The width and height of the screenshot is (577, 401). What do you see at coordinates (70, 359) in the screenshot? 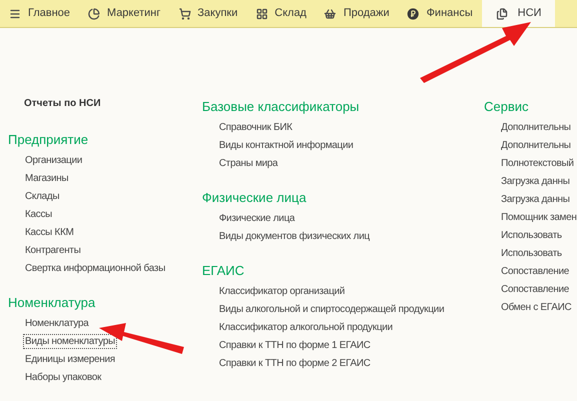
I see `menu-link: Единицы измерения` at bounding box center [70, 359].